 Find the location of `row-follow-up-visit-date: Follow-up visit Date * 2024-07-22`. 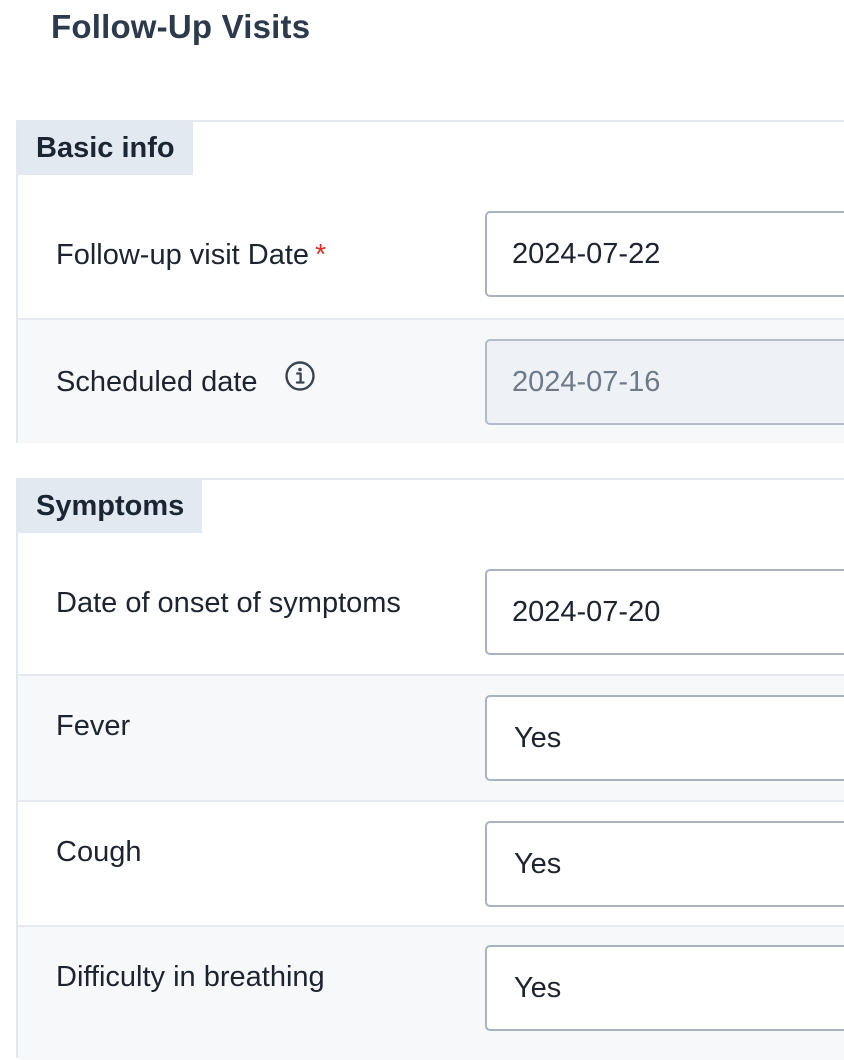

row-follow-up-visit-date: Follow-up visit Date * 2024-07-22 is located at coordinates (431, 246).